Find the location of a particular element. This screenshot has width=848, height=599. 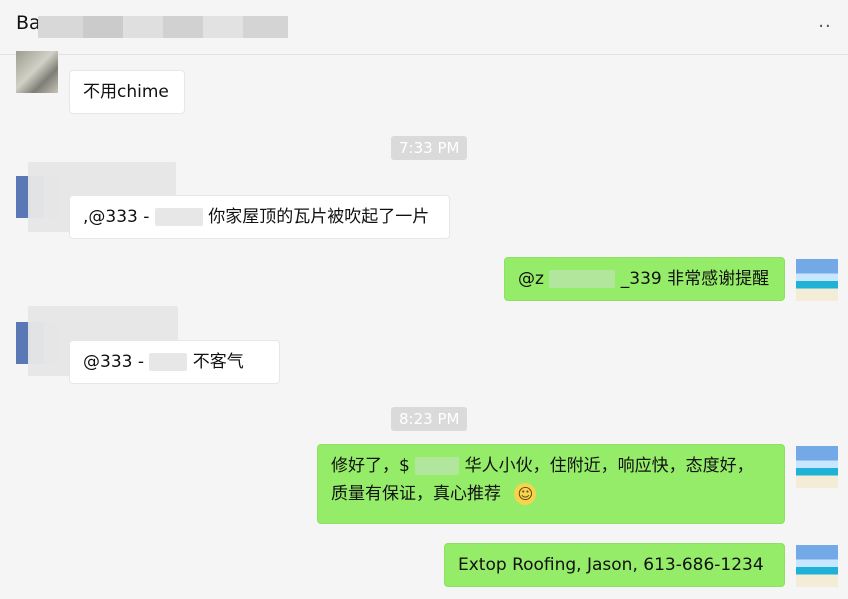

smiley-emoji-icon: ☺ is located at coordinates (525, 494).